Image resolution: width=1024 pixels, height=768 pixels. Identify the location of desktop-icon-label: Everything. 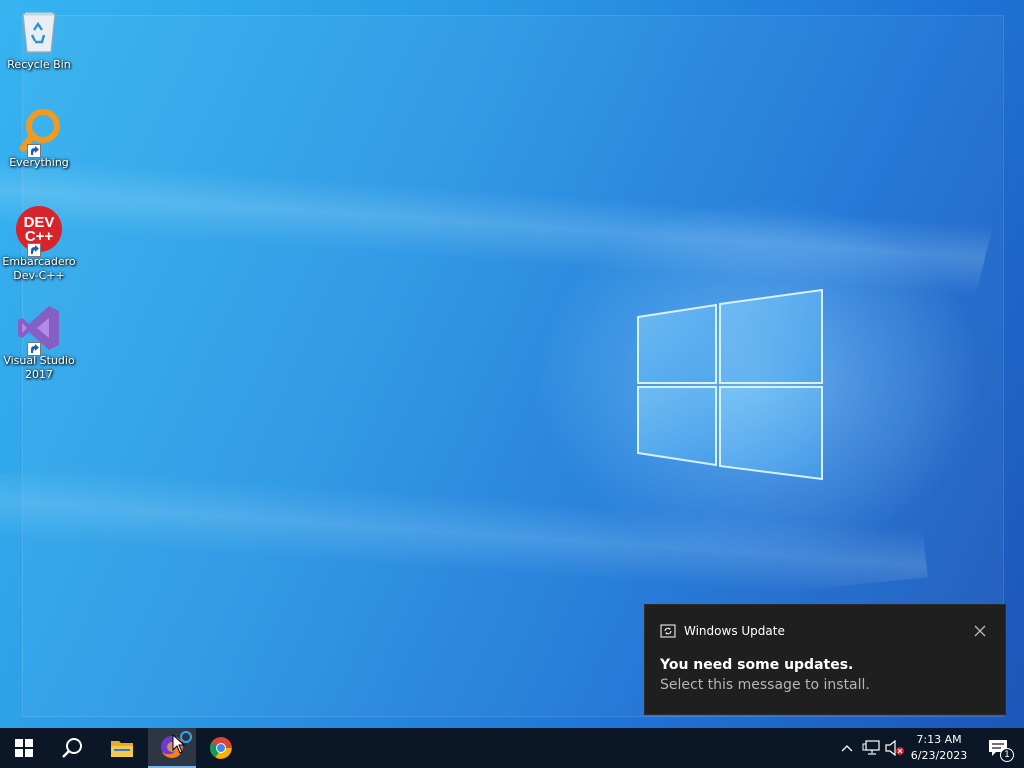
(39, 162).